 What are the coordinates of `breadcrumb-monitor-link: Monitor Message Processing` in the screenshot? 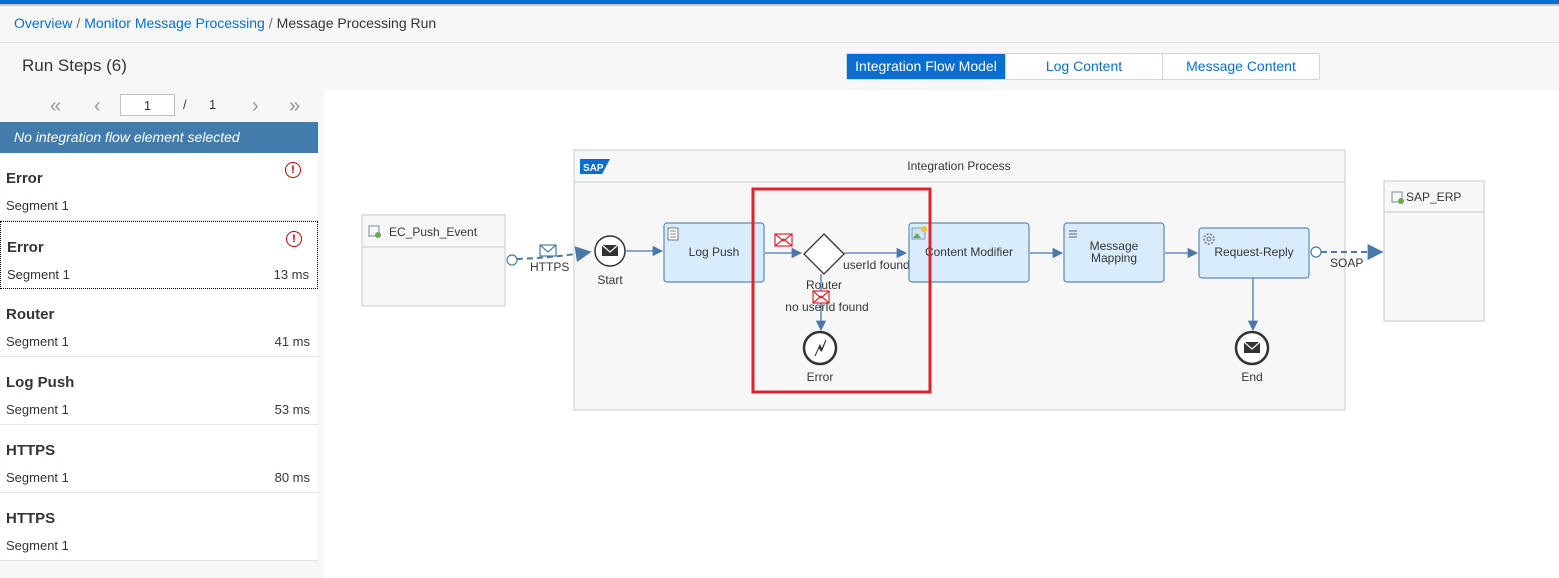 It's located at (174, 23).